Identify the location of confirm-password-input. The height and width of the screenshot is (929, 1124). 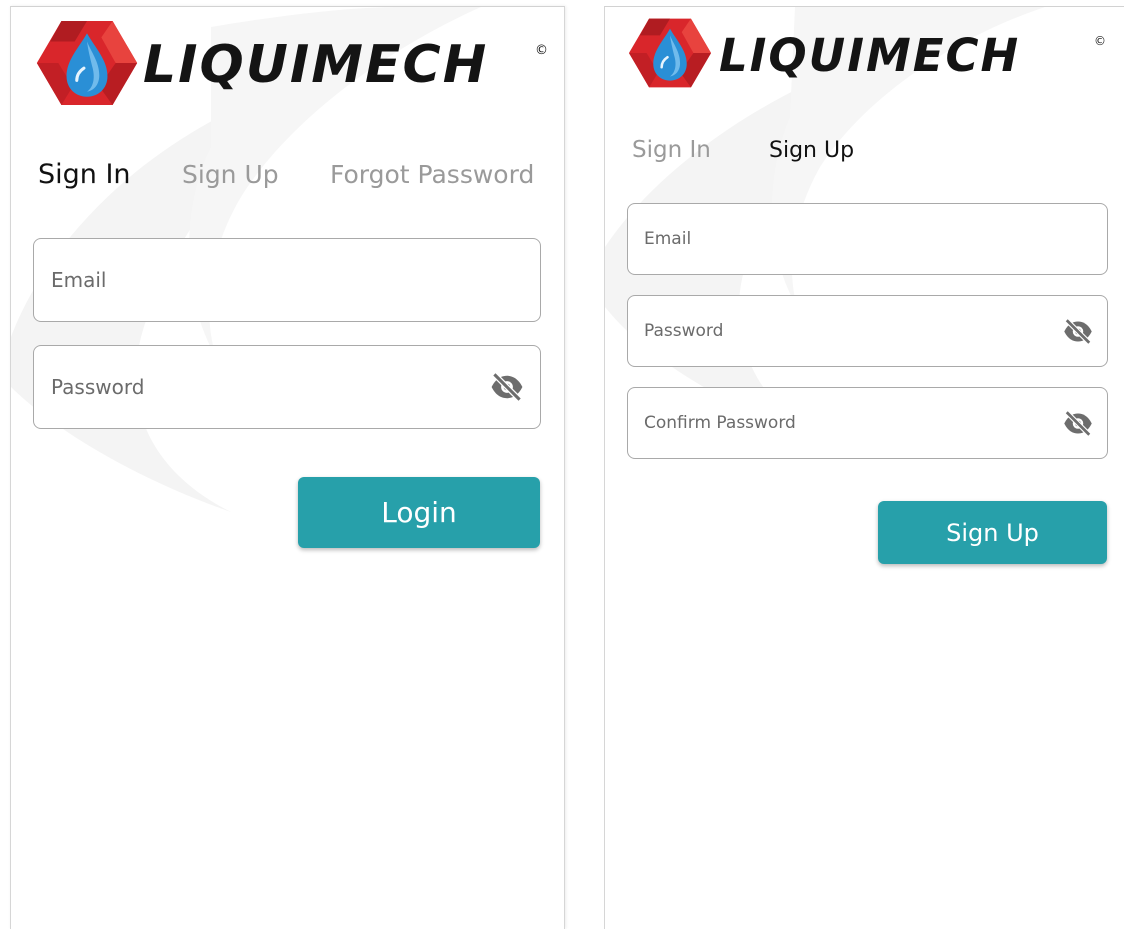
(867, 423).